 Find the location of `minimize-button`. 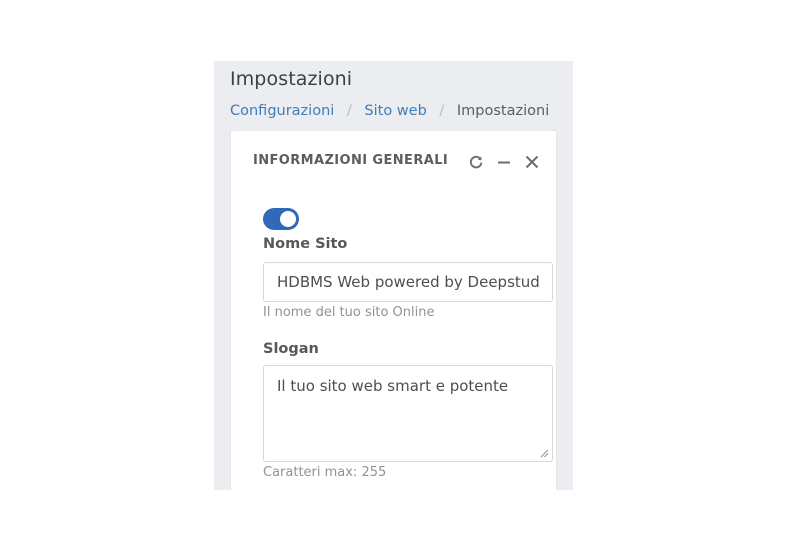

minimize-button is located at coordinates (504, 162).